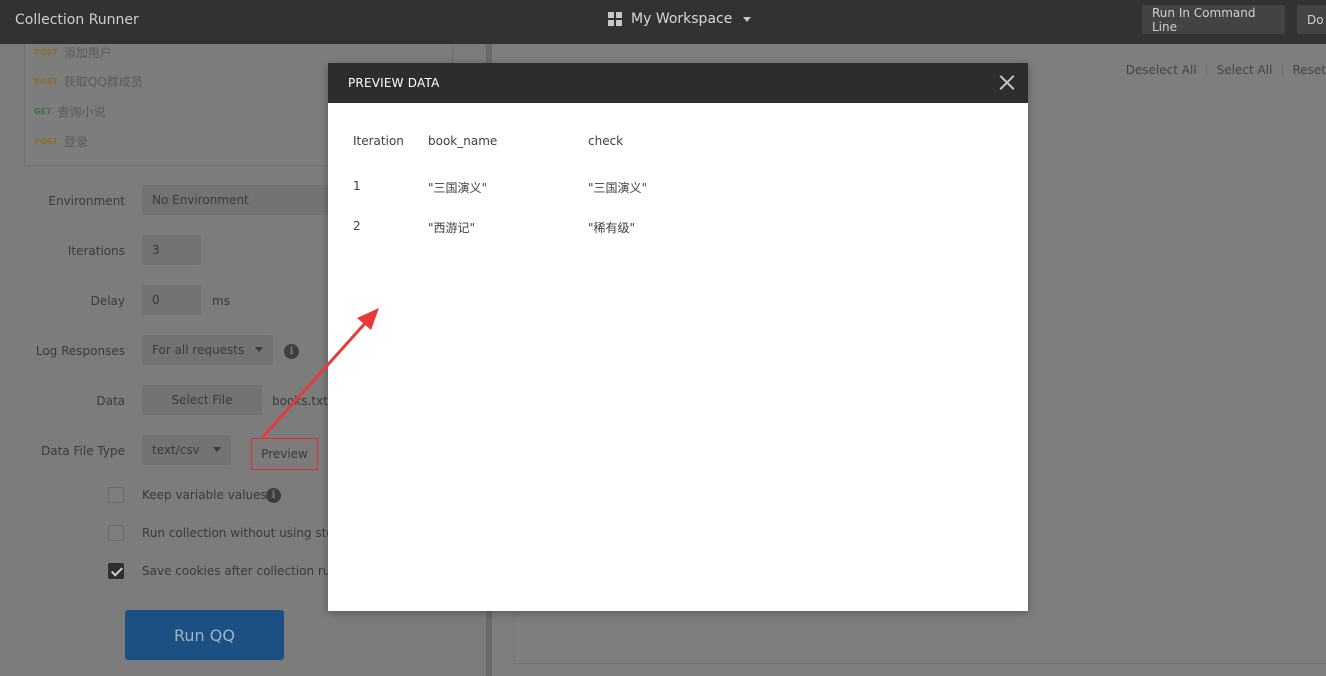 The image size is (1326, 676). What do you see at coordinates (83, 451) in the screenshot?
I see `data-file-type-label: Data File Type` at bounding box center [83, 451].